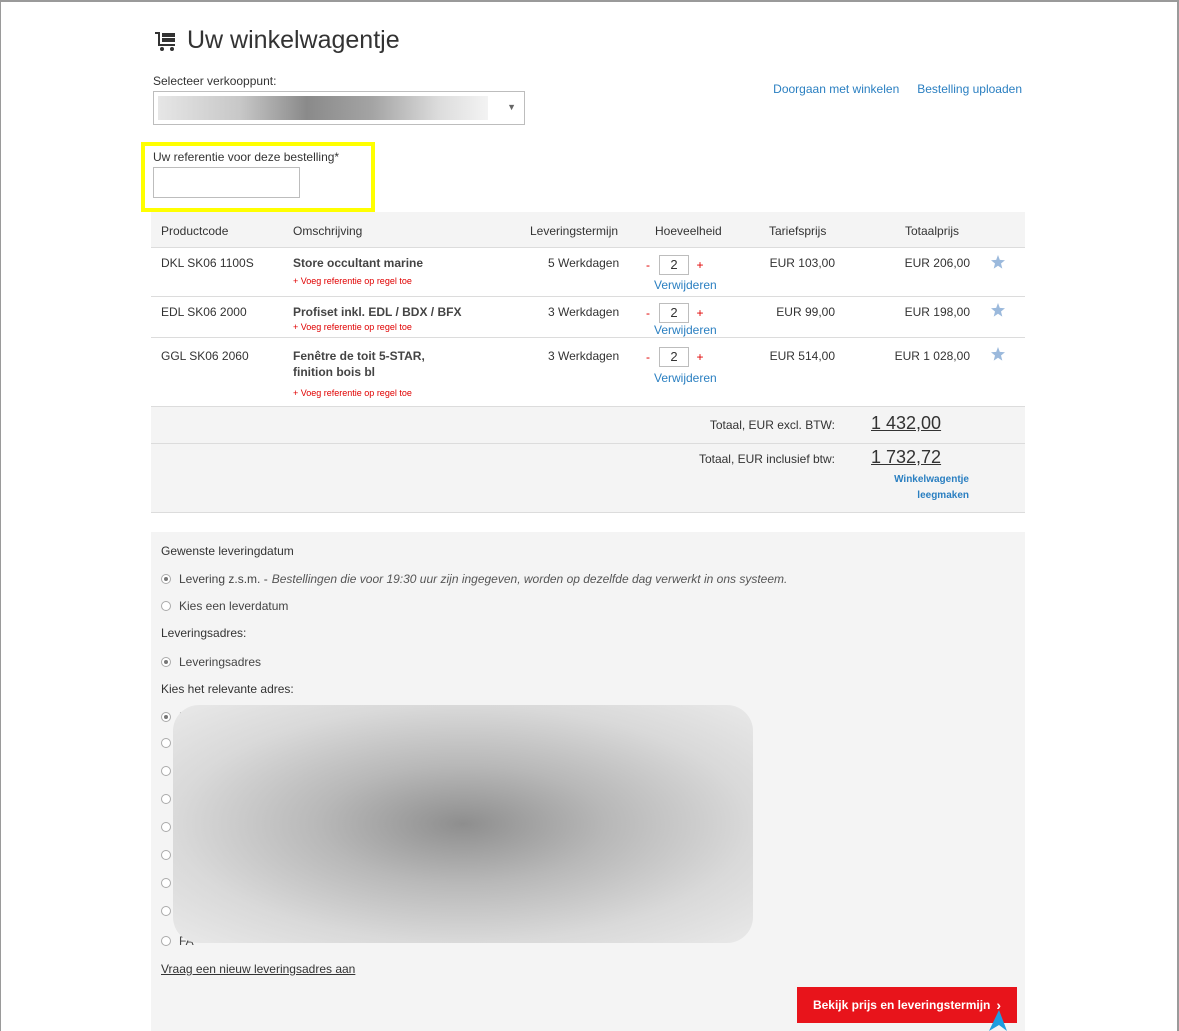 The height and width of the screenshot is (1031, 1179). Describe the element at coordinates (207, 263) in the screenshot. I see `row-1-code: DKL SK06 1100S` at that location.